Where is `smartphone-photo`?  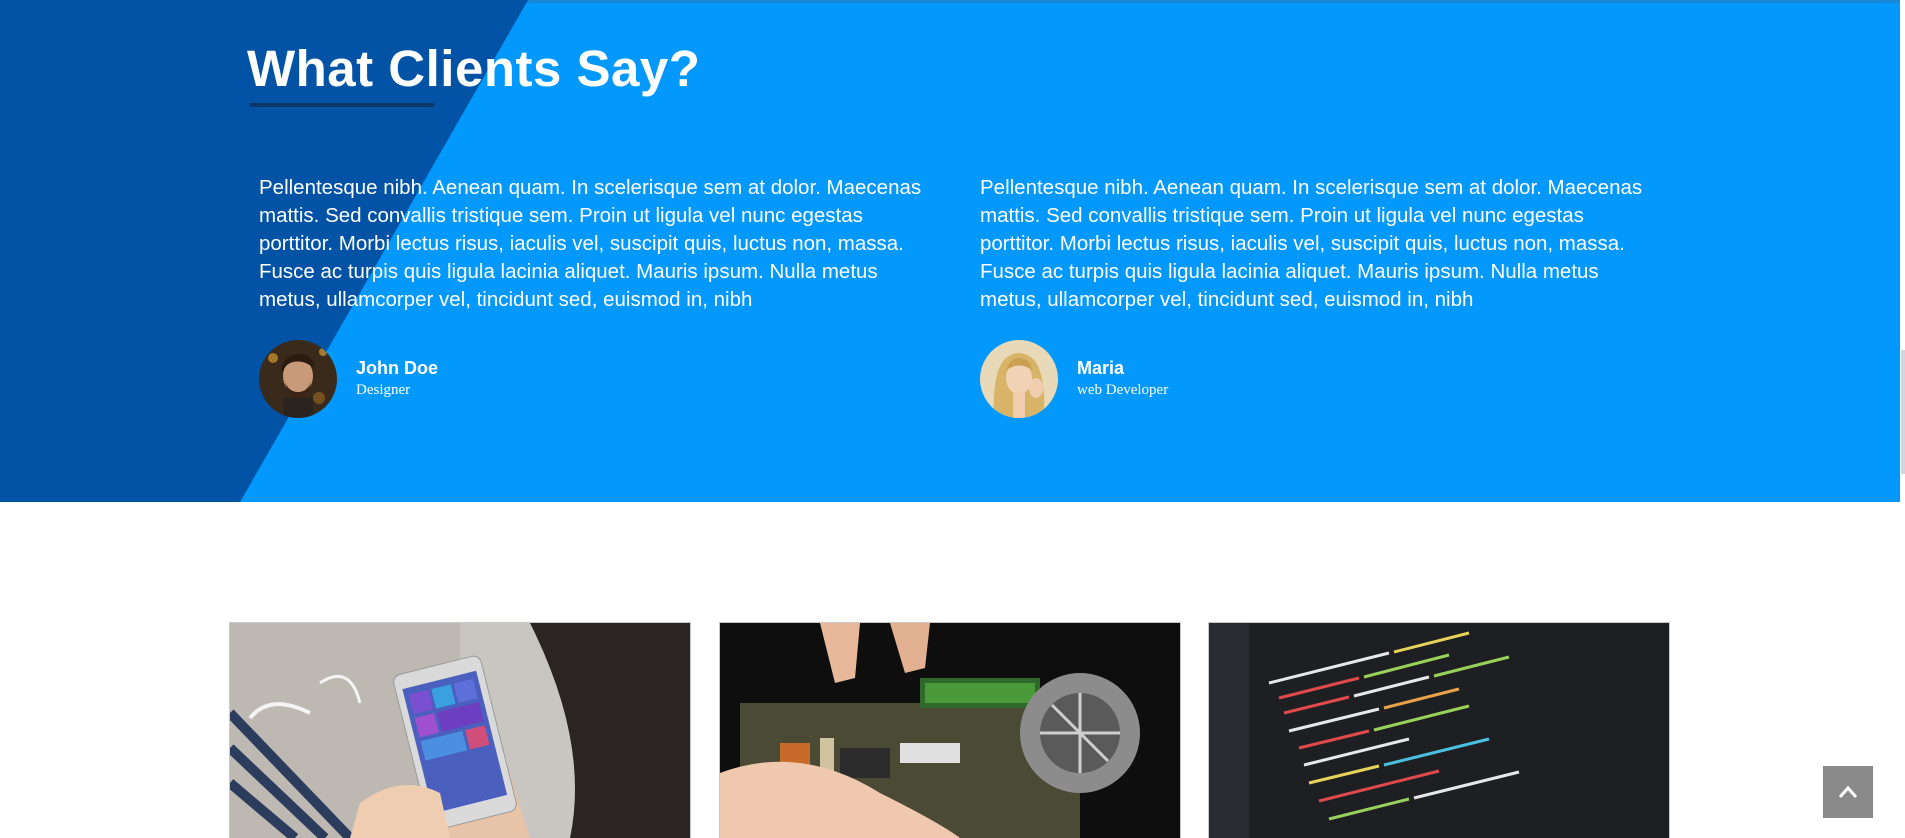
smartphone-photo is located at coordinates (460, 730).